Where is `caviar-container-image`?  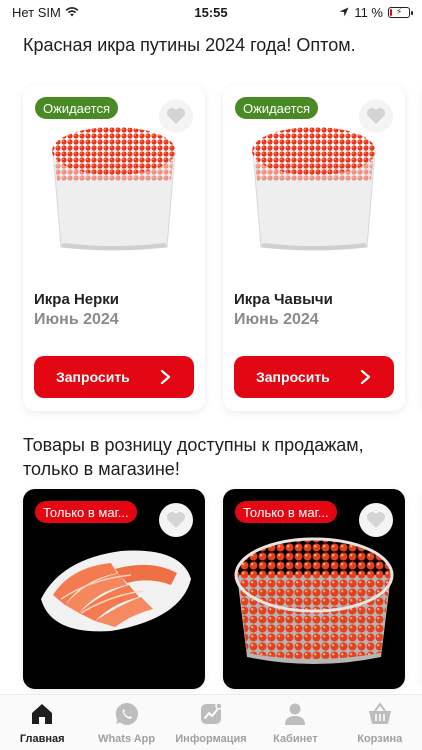
caviar-container-image is located at coordinates (314, 600).